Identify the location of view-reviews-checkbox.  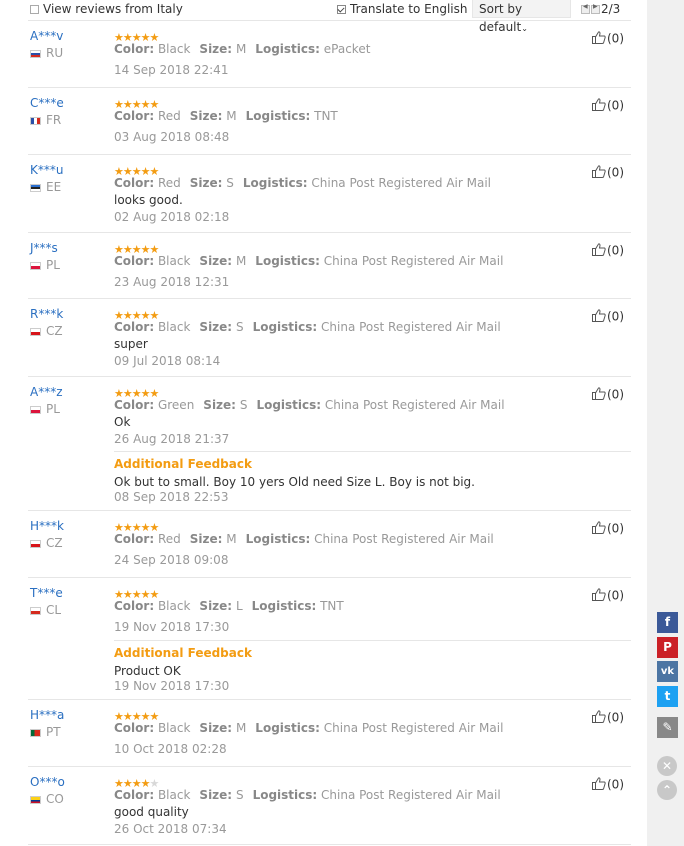
(34, 9).